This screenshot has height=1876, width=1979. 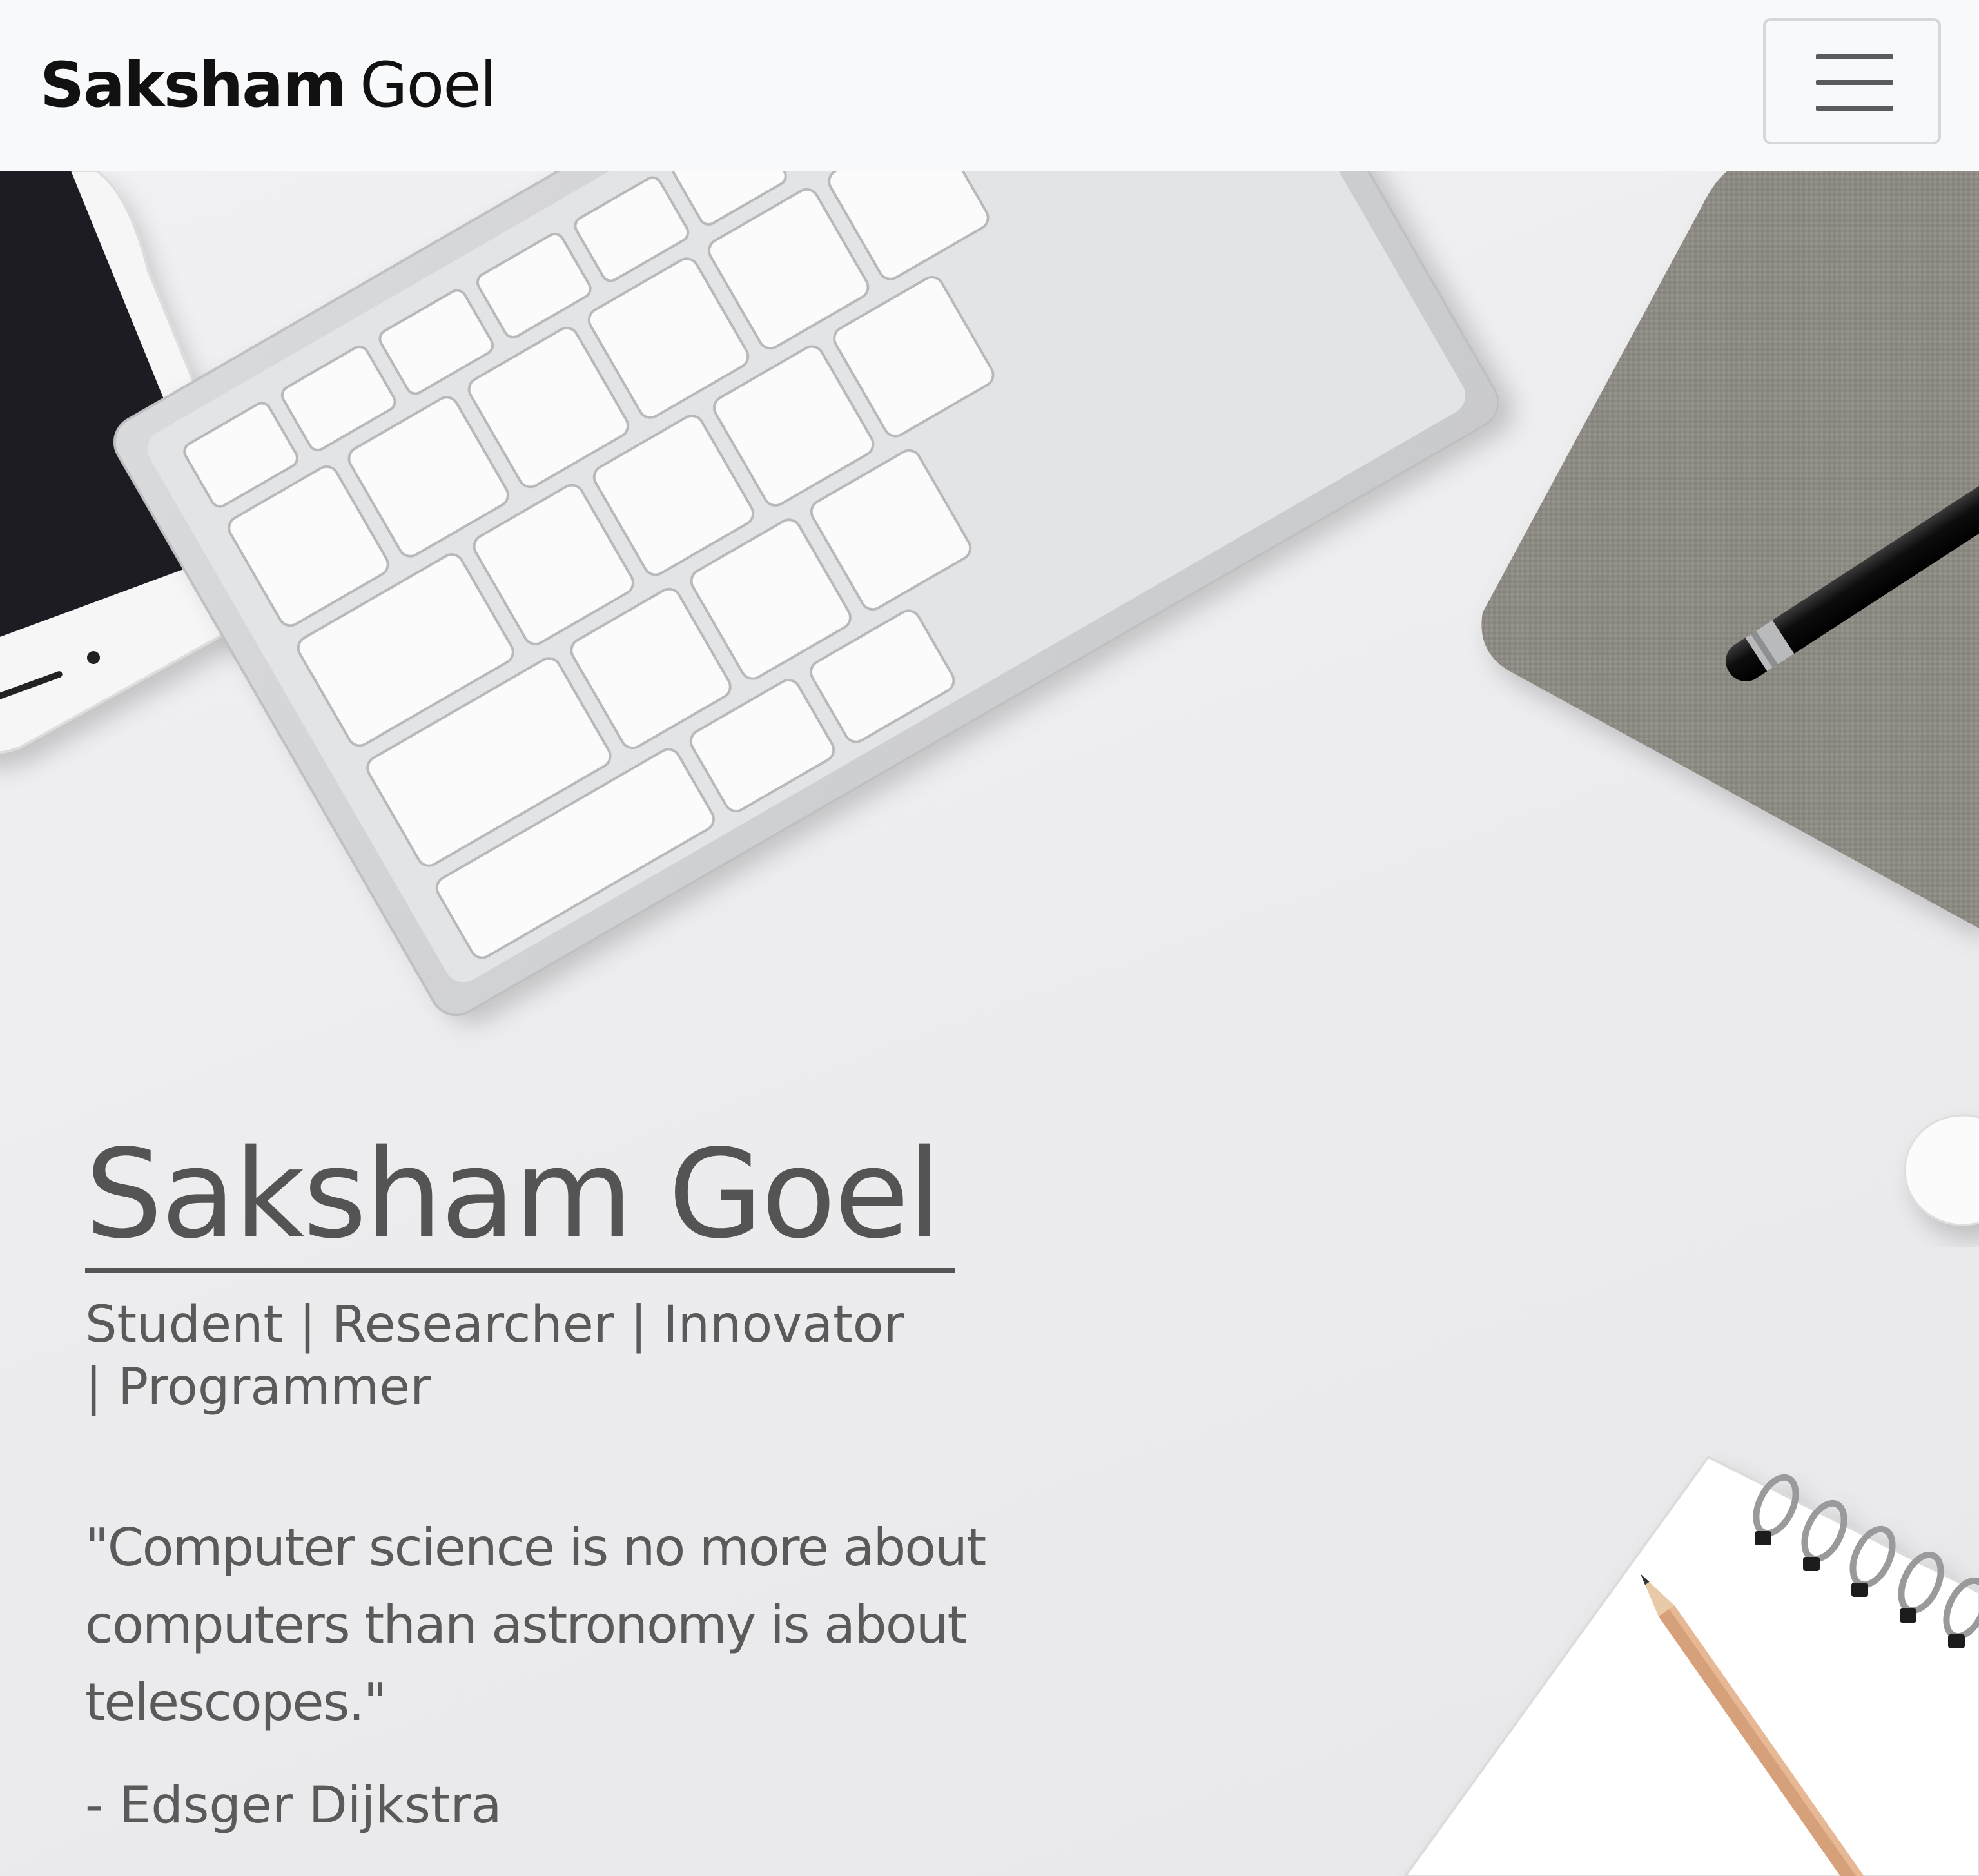 I want to click on spiral-notepad-image, so click(x=1691, y=1665).